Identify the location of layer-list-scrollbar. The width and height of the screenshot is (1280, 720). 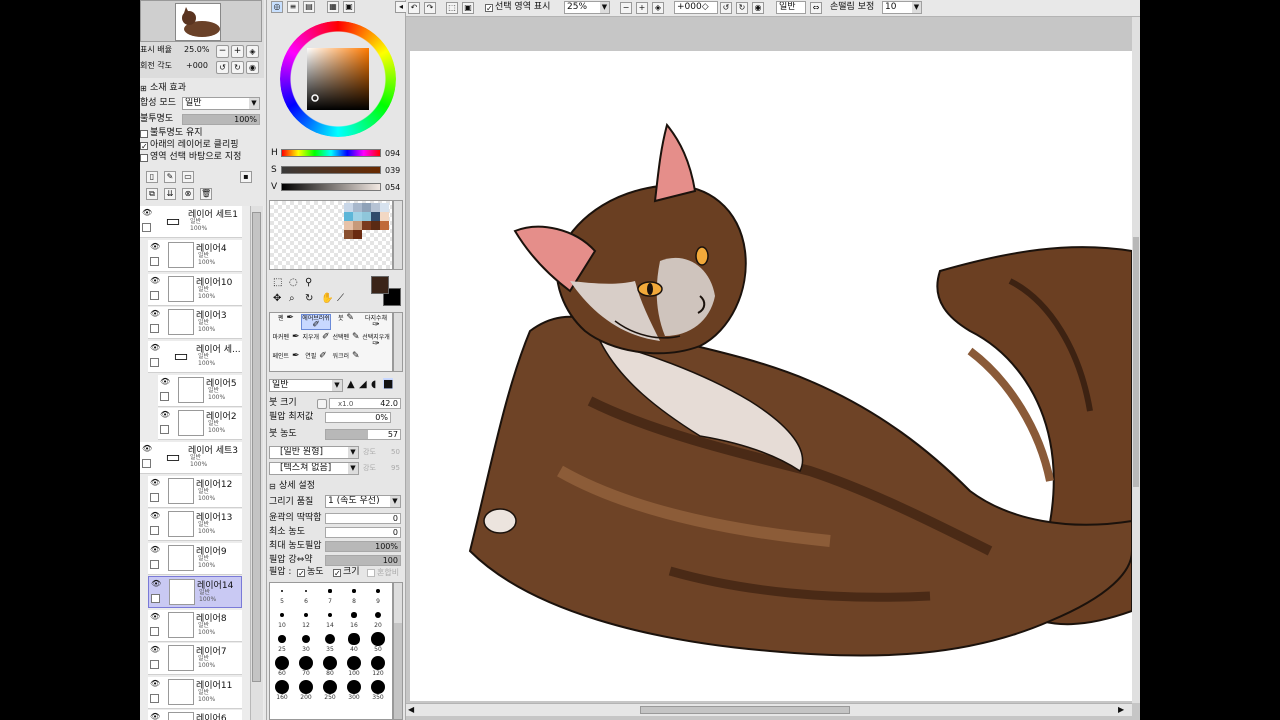
(256, 463).